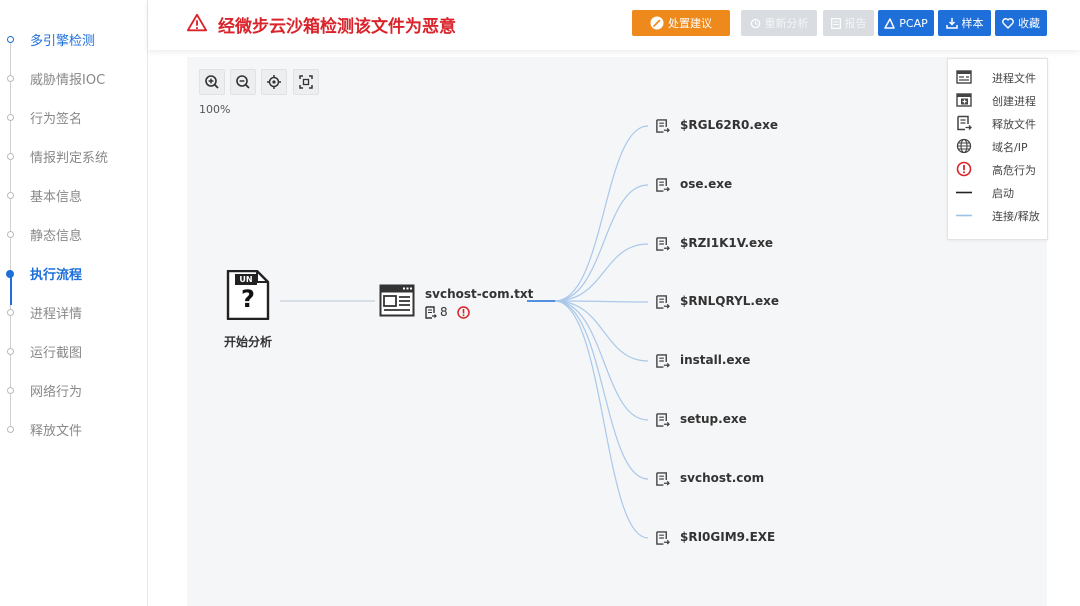 The width and height of the screenshot is (1080, 606). What do you see at coordinates (964, 215) in the screenshot?
I see `light-line-icon` at bounding box center [964, 215].